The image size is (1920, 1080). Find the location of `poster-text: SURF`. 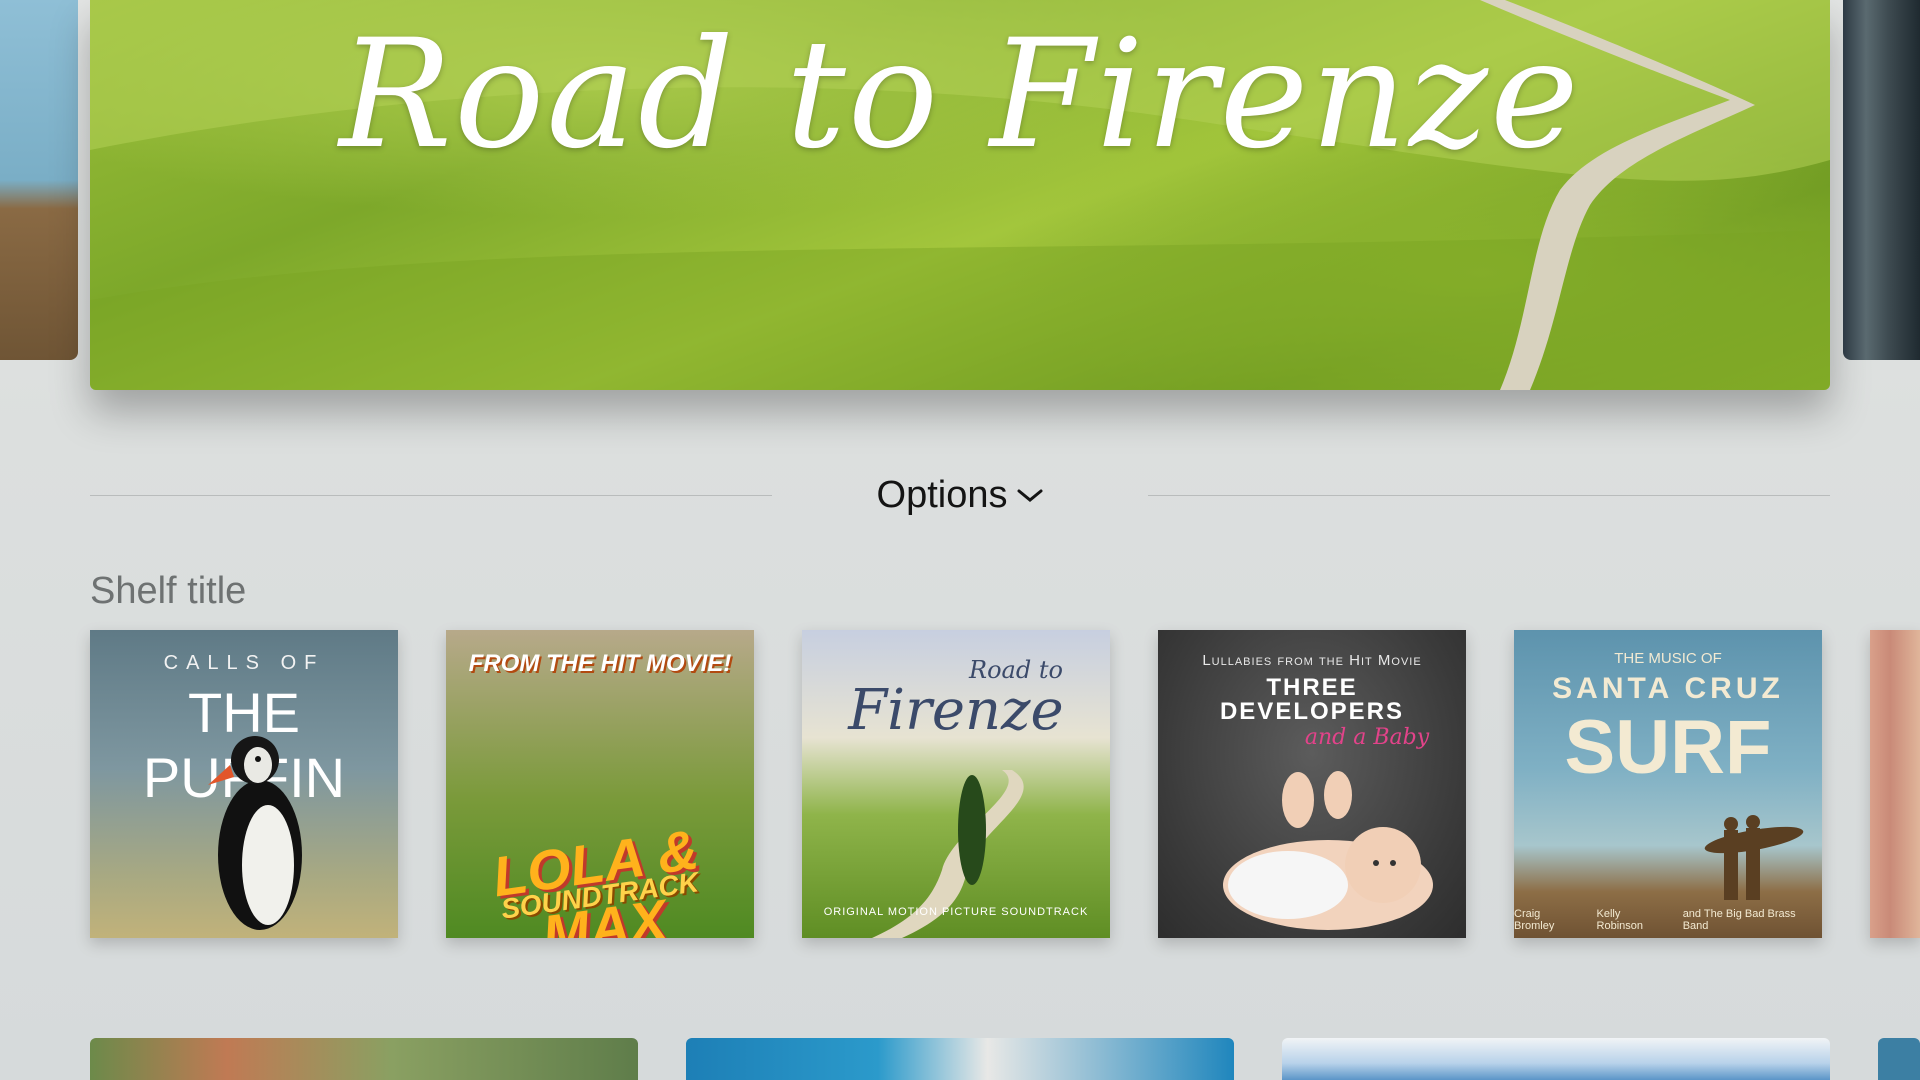

poster-text: SURF is located at coordinates (1668, 747).